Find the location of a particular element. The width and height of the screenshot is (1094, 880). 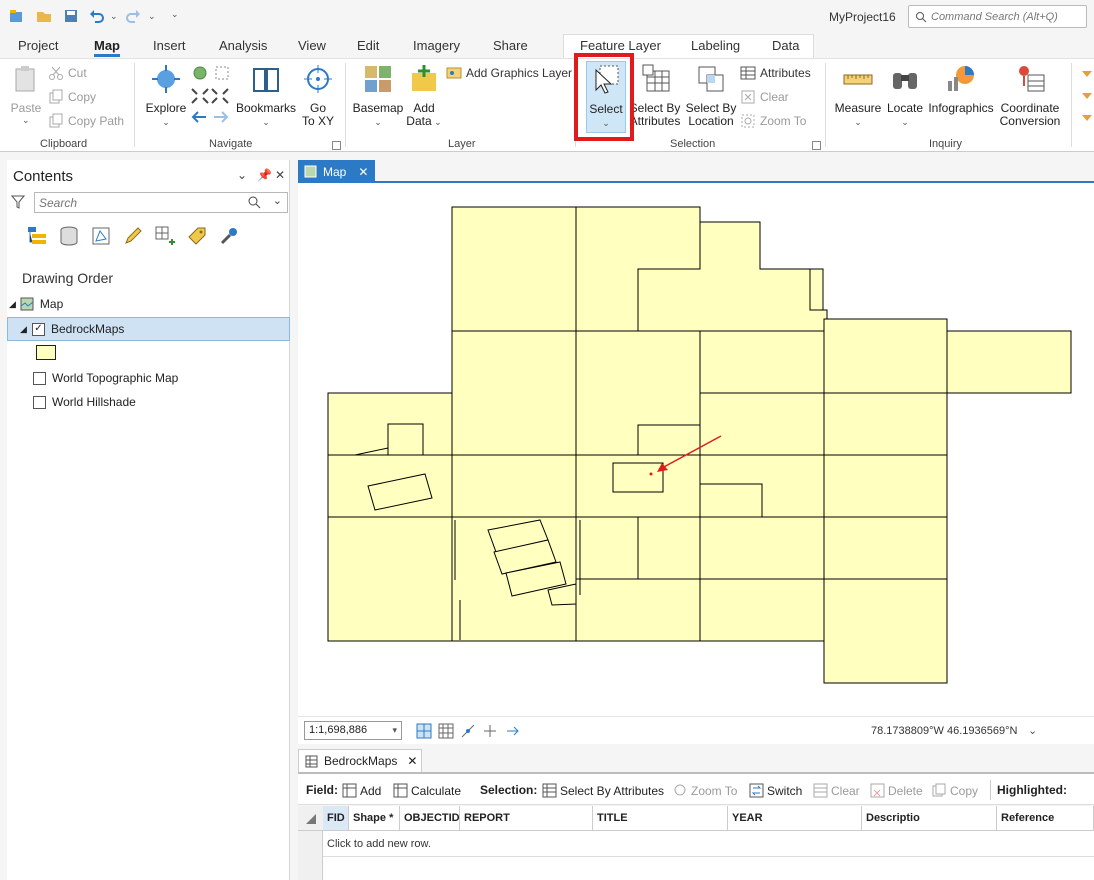

tab-labeling: Labeling is located at coordinates (715, 45).